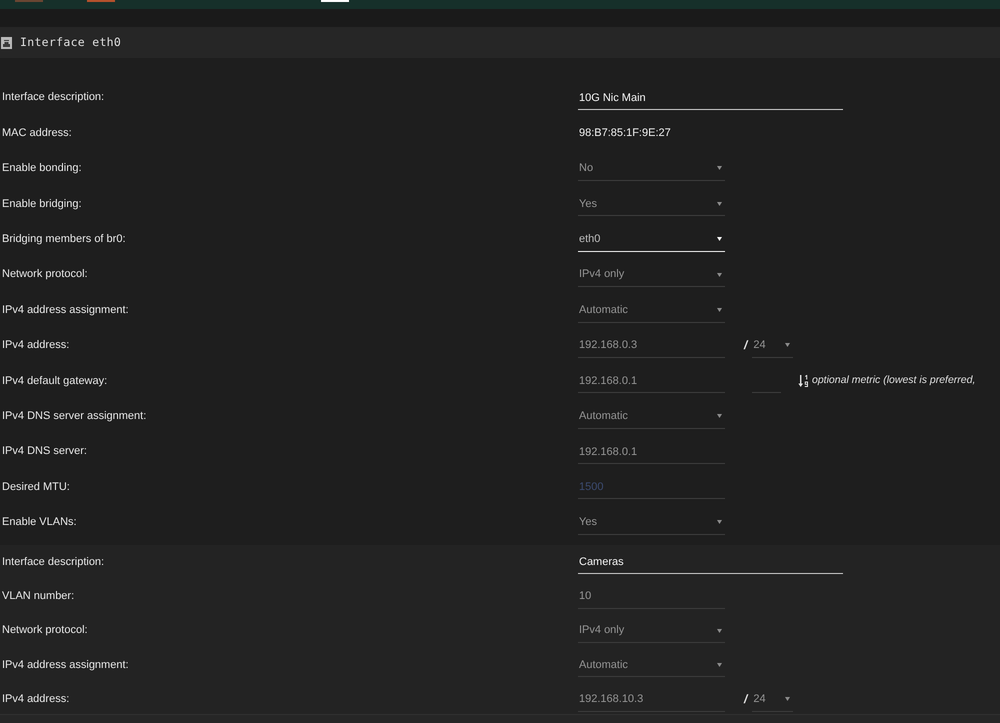 The height and width of the screenshot is (723, 1000). Describe the element at coordinates (44, 452) in the screenshot. I see `field-label: IPv4 DNS server:` at that location.